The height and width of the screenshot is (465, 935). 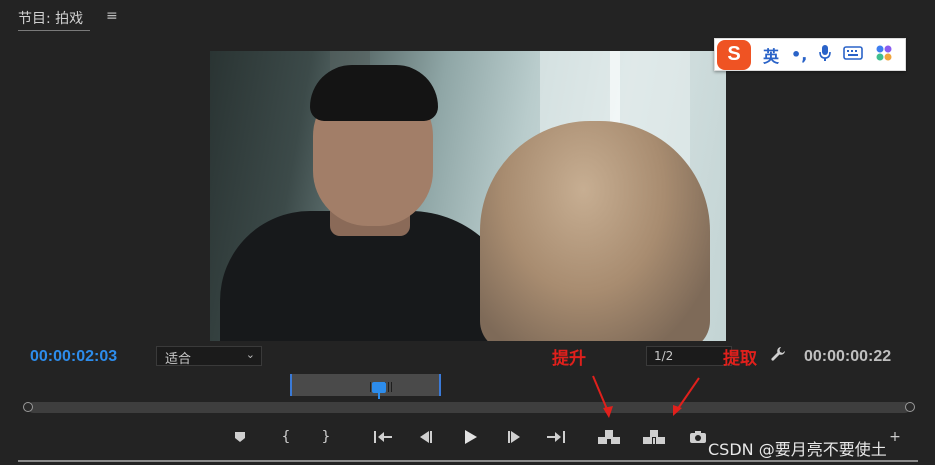 What do you see at coordinates (28, 407) in the screenshot?
I see `zoom-scroll-left-handle` at bounding box center [28, 407].